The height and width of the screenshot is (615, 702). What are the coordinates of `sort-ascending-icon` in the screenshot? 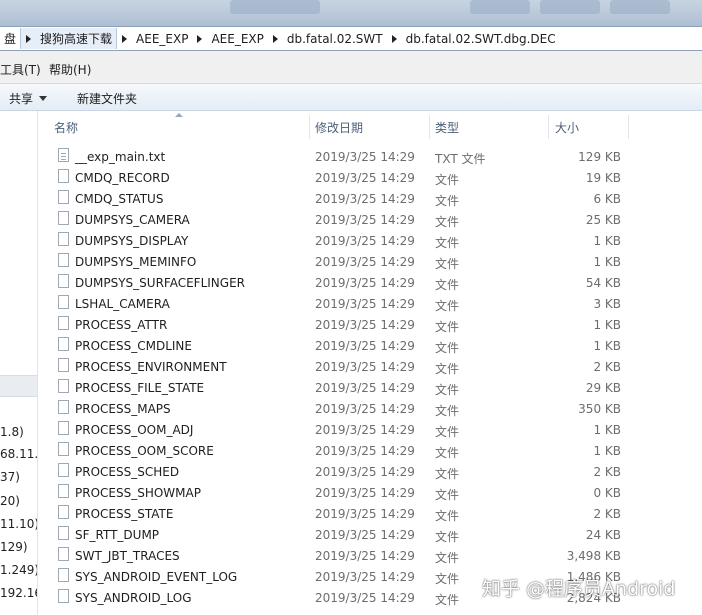 It's located at (179, 115).